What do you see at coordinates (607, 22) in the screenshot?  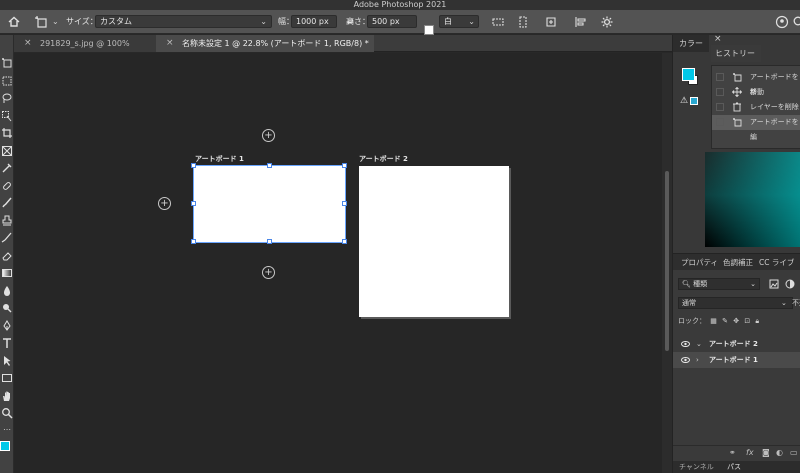 I see `settings-gear-icon` at bounding box center [607, 22].